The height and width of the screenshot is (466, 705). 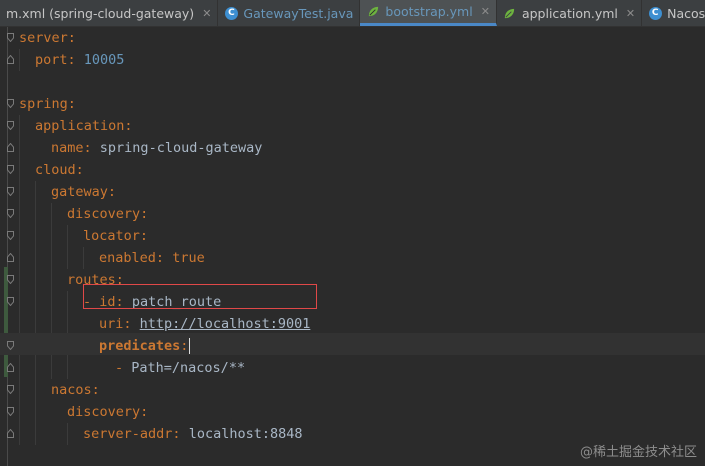 I want to click on yaml-key: nacos, so click(x=71, y=390).